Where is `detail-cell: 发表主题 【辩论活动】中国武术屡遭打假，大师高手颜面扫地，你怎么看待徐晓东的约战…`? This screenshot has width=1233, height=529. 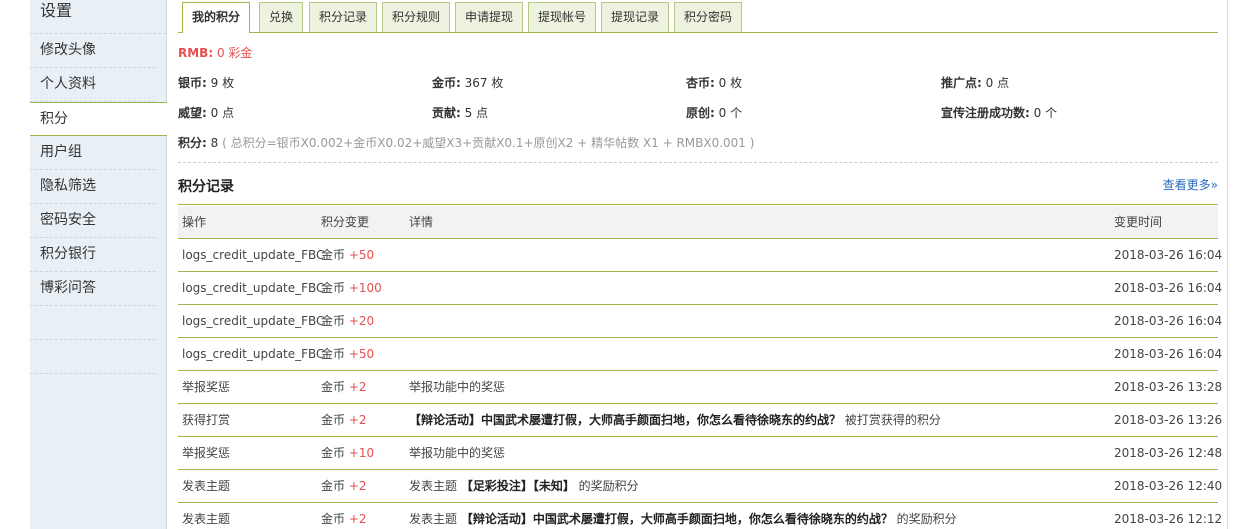 detail-cell: 发表主题 【辩论活动】中国武术屡遭打假，大师高手颜面扫地，你怎么看待徐晓东的约战… is located at coordinates (683, 516).